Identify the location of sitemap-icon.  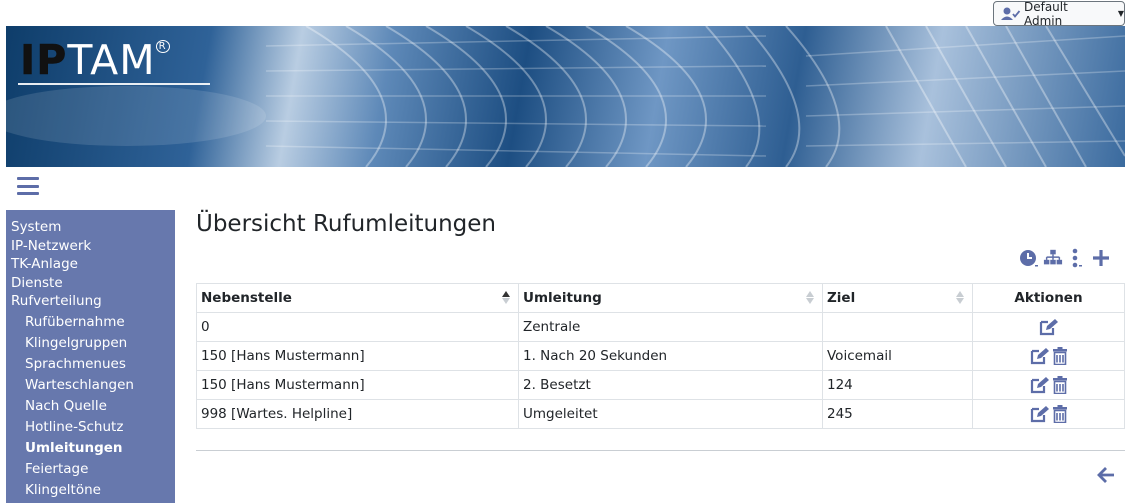
(1053, 258).